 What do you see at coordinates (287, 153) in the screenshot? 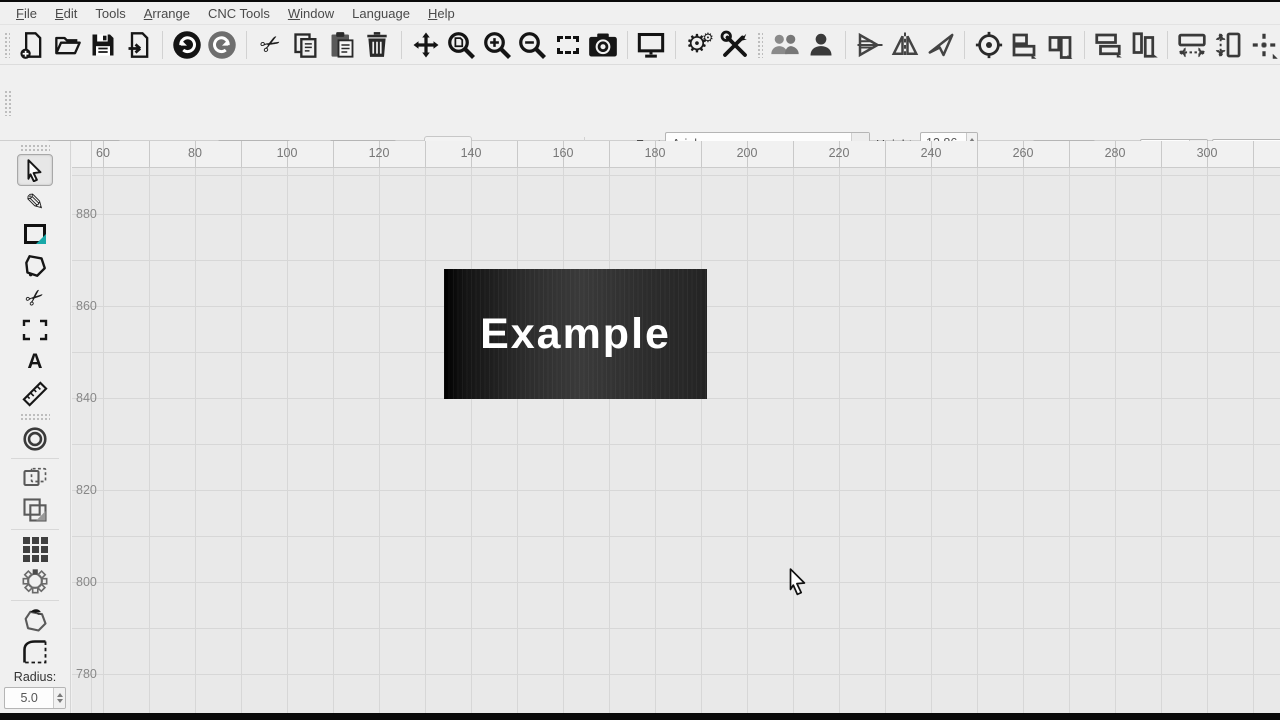
I see `ruler-top-label: 100` at bounding box center [287, 153].